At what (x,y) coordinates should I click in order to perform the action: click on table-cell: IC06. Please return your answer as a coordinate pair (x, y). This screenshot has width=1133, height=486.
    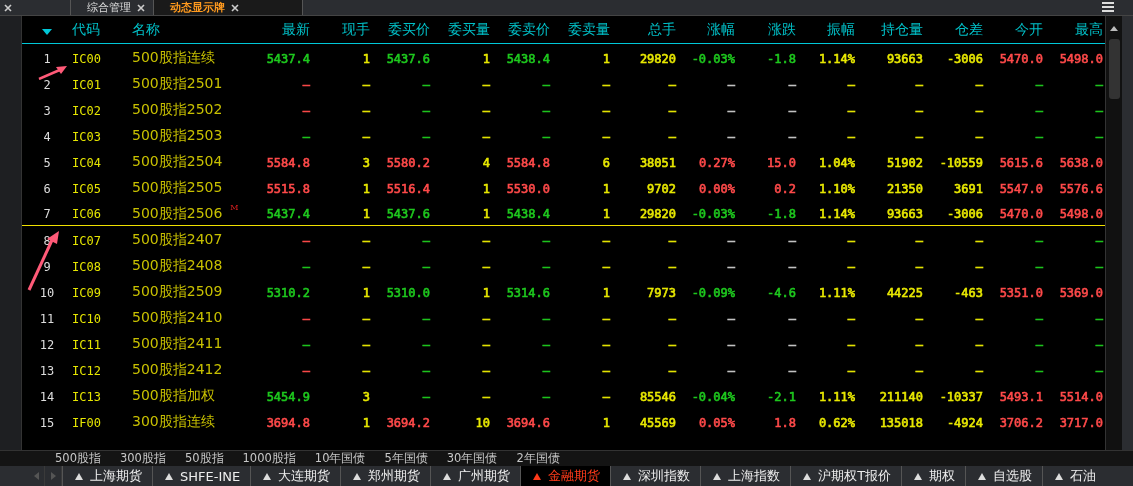
    Looking at the image, I should click on (86, 214).